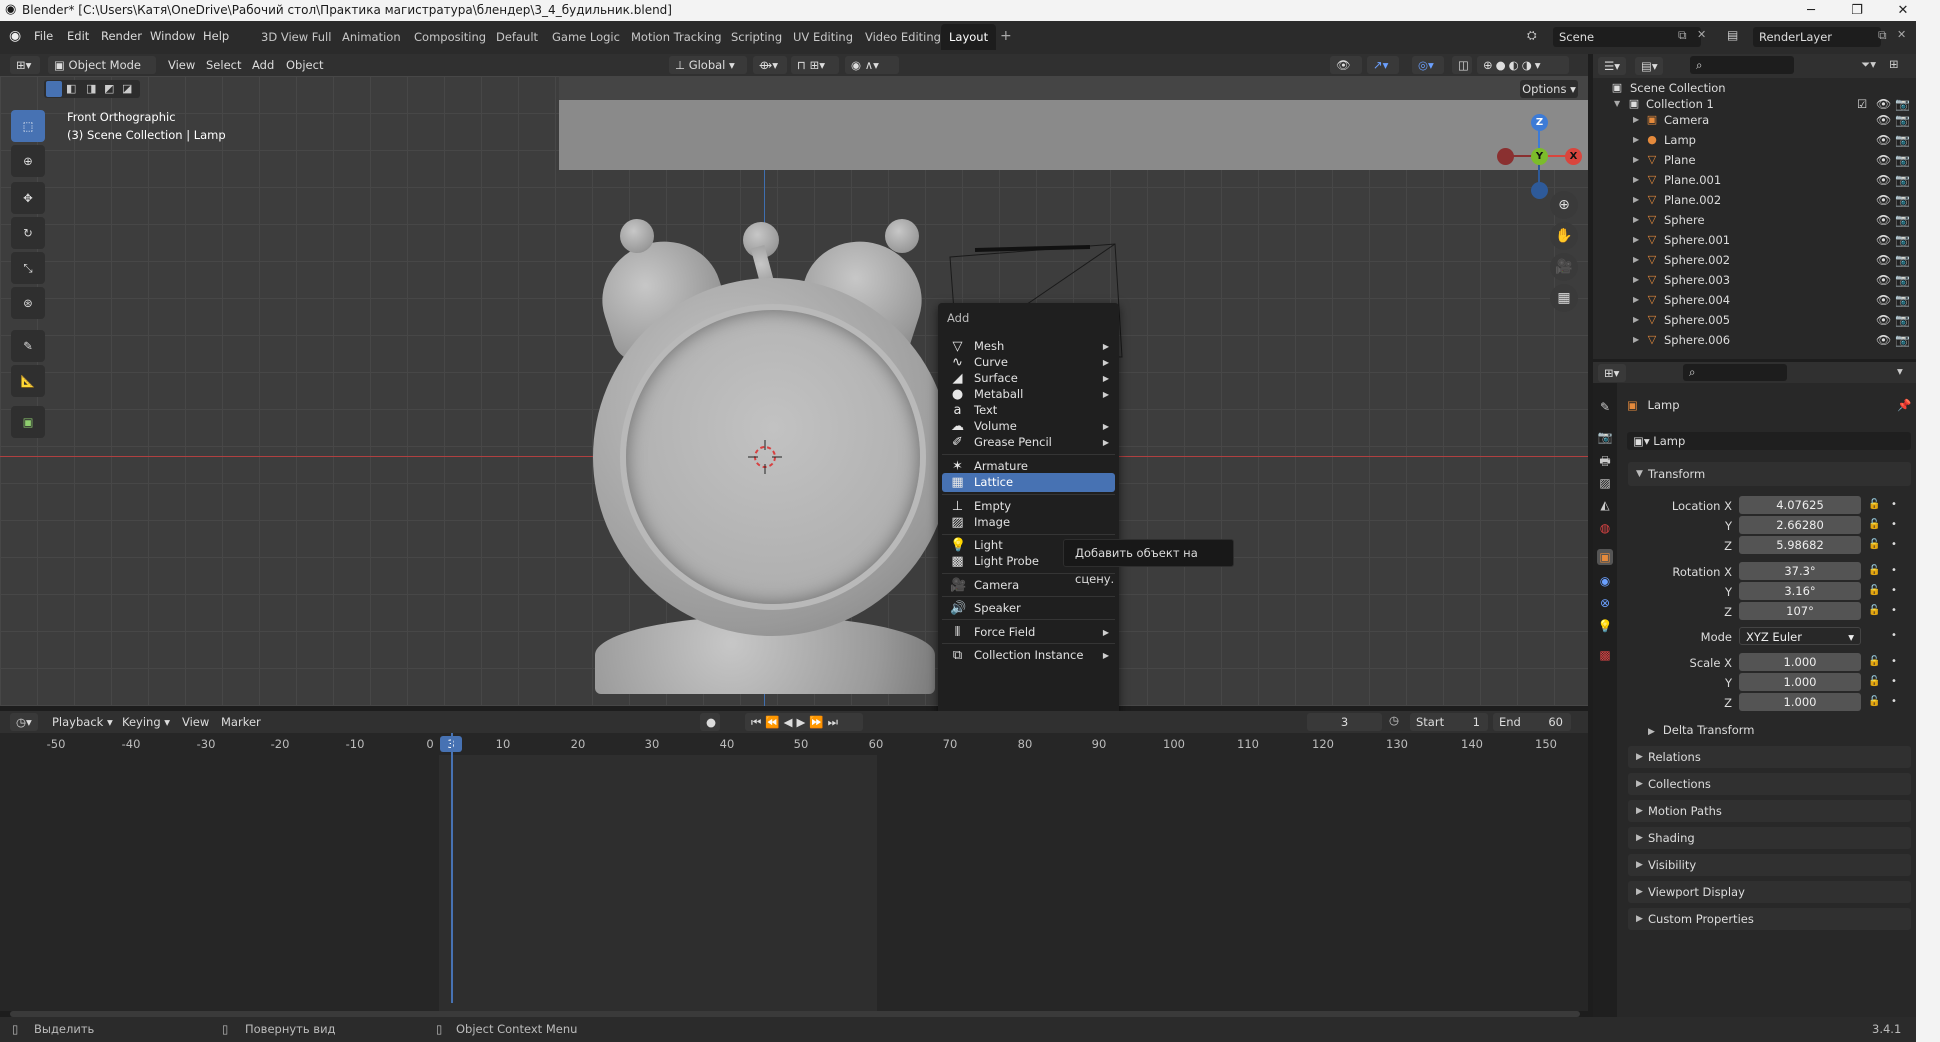  I want to click on select-invert-icon: ◩, so click(109, 88).